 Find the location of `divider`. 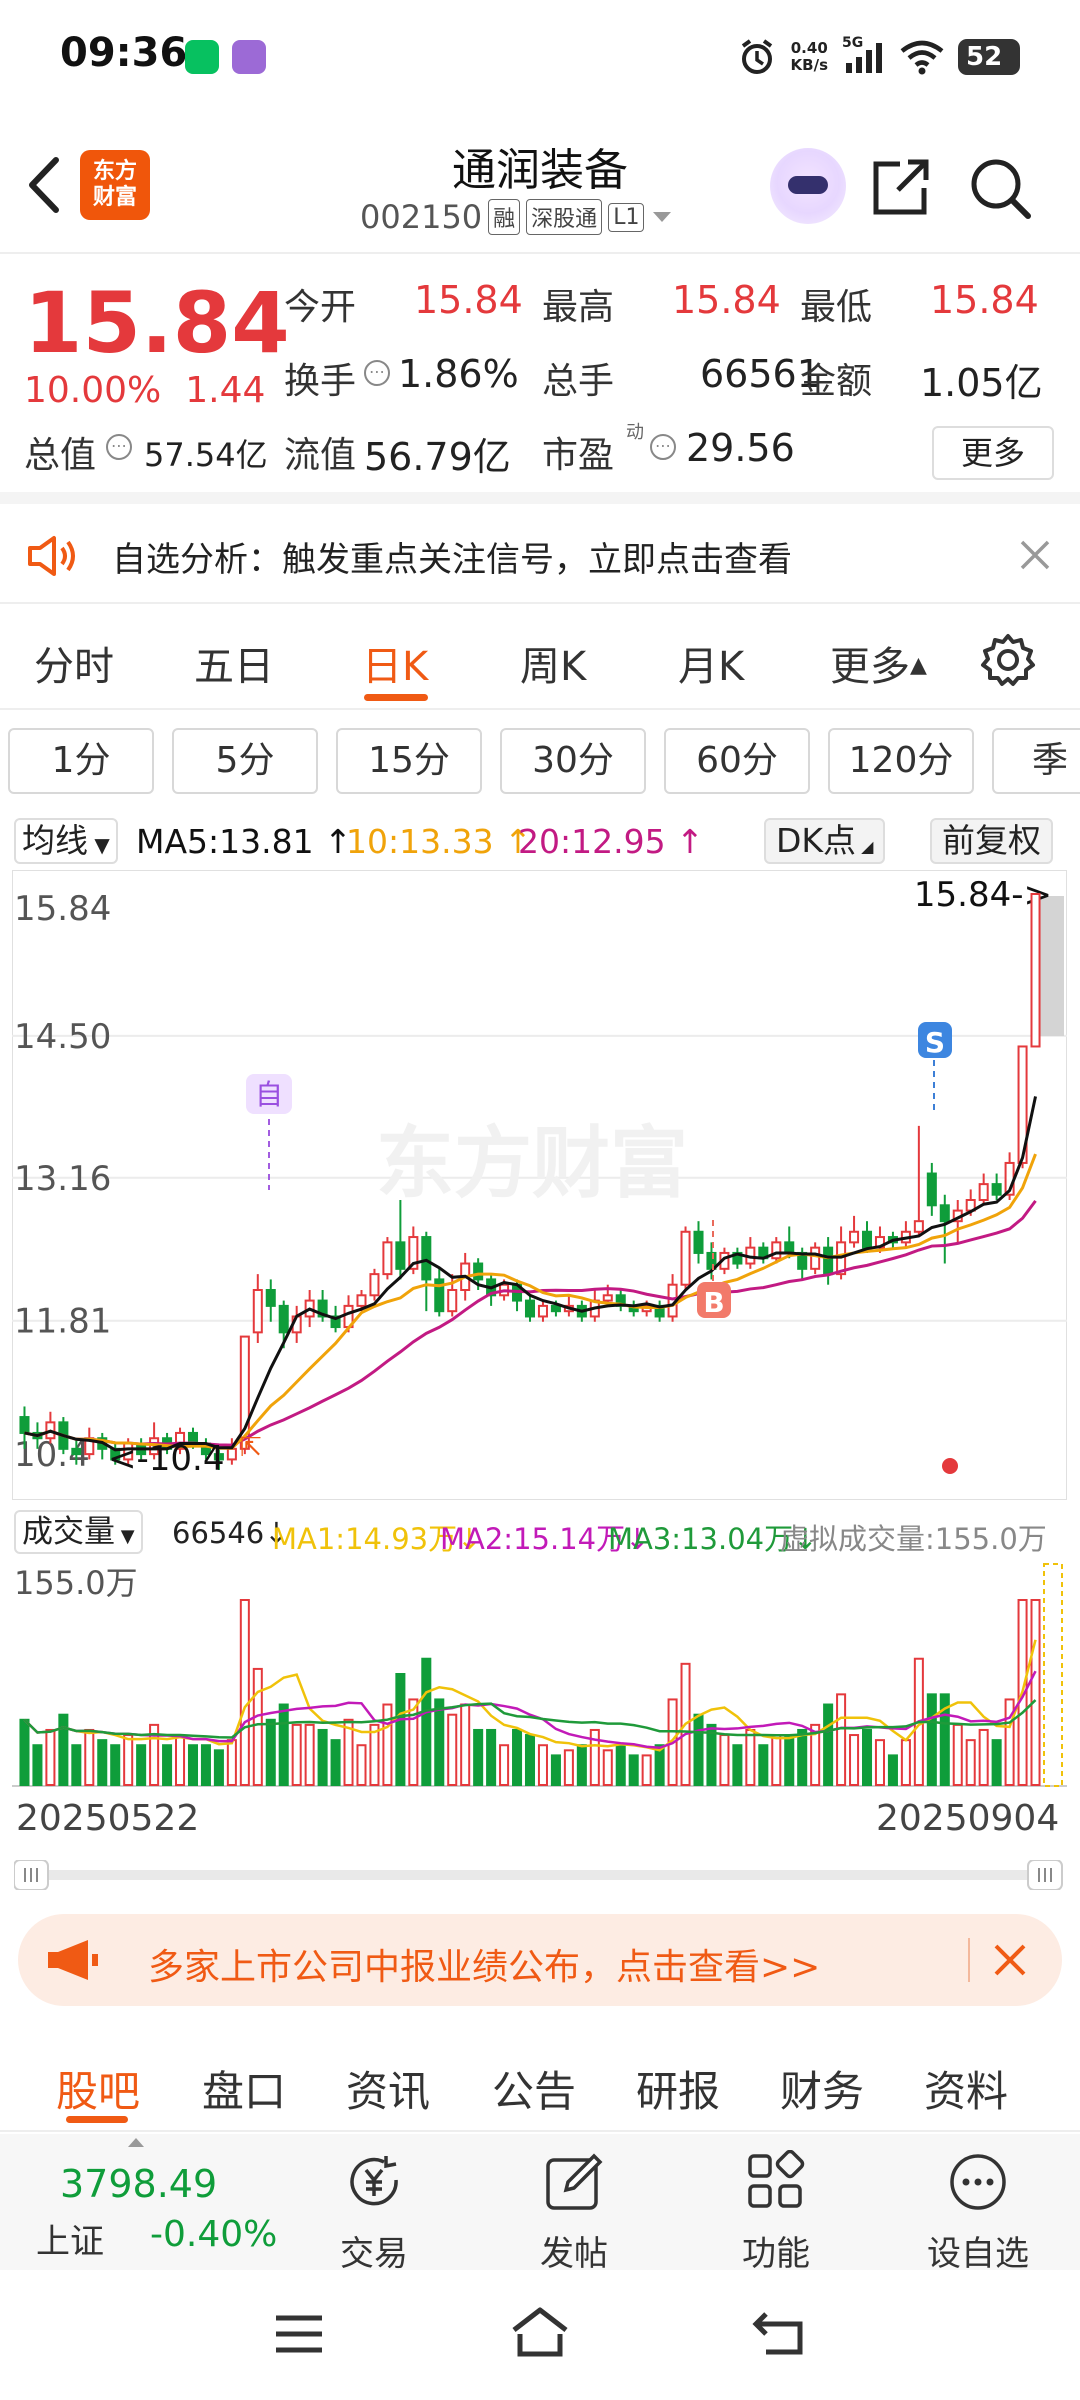

divider is located at coordinates (969, 1960).